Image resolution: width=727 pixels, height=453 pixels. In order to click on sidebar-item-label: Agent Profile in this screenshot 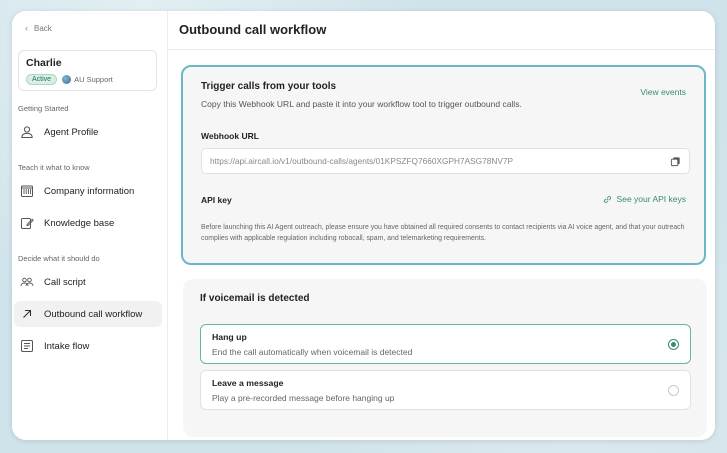, I will do `click(71, 132)`.